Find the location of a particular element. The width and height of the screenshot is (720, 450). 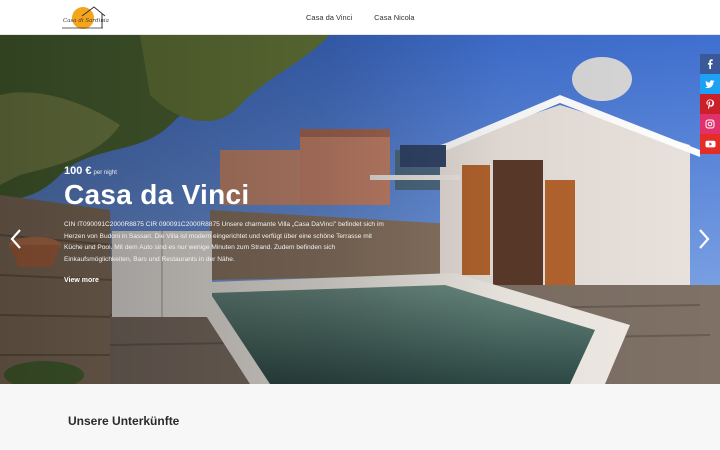

nav-item-casa-nicola: Casa Nicola is located at coordinates (394, 17).